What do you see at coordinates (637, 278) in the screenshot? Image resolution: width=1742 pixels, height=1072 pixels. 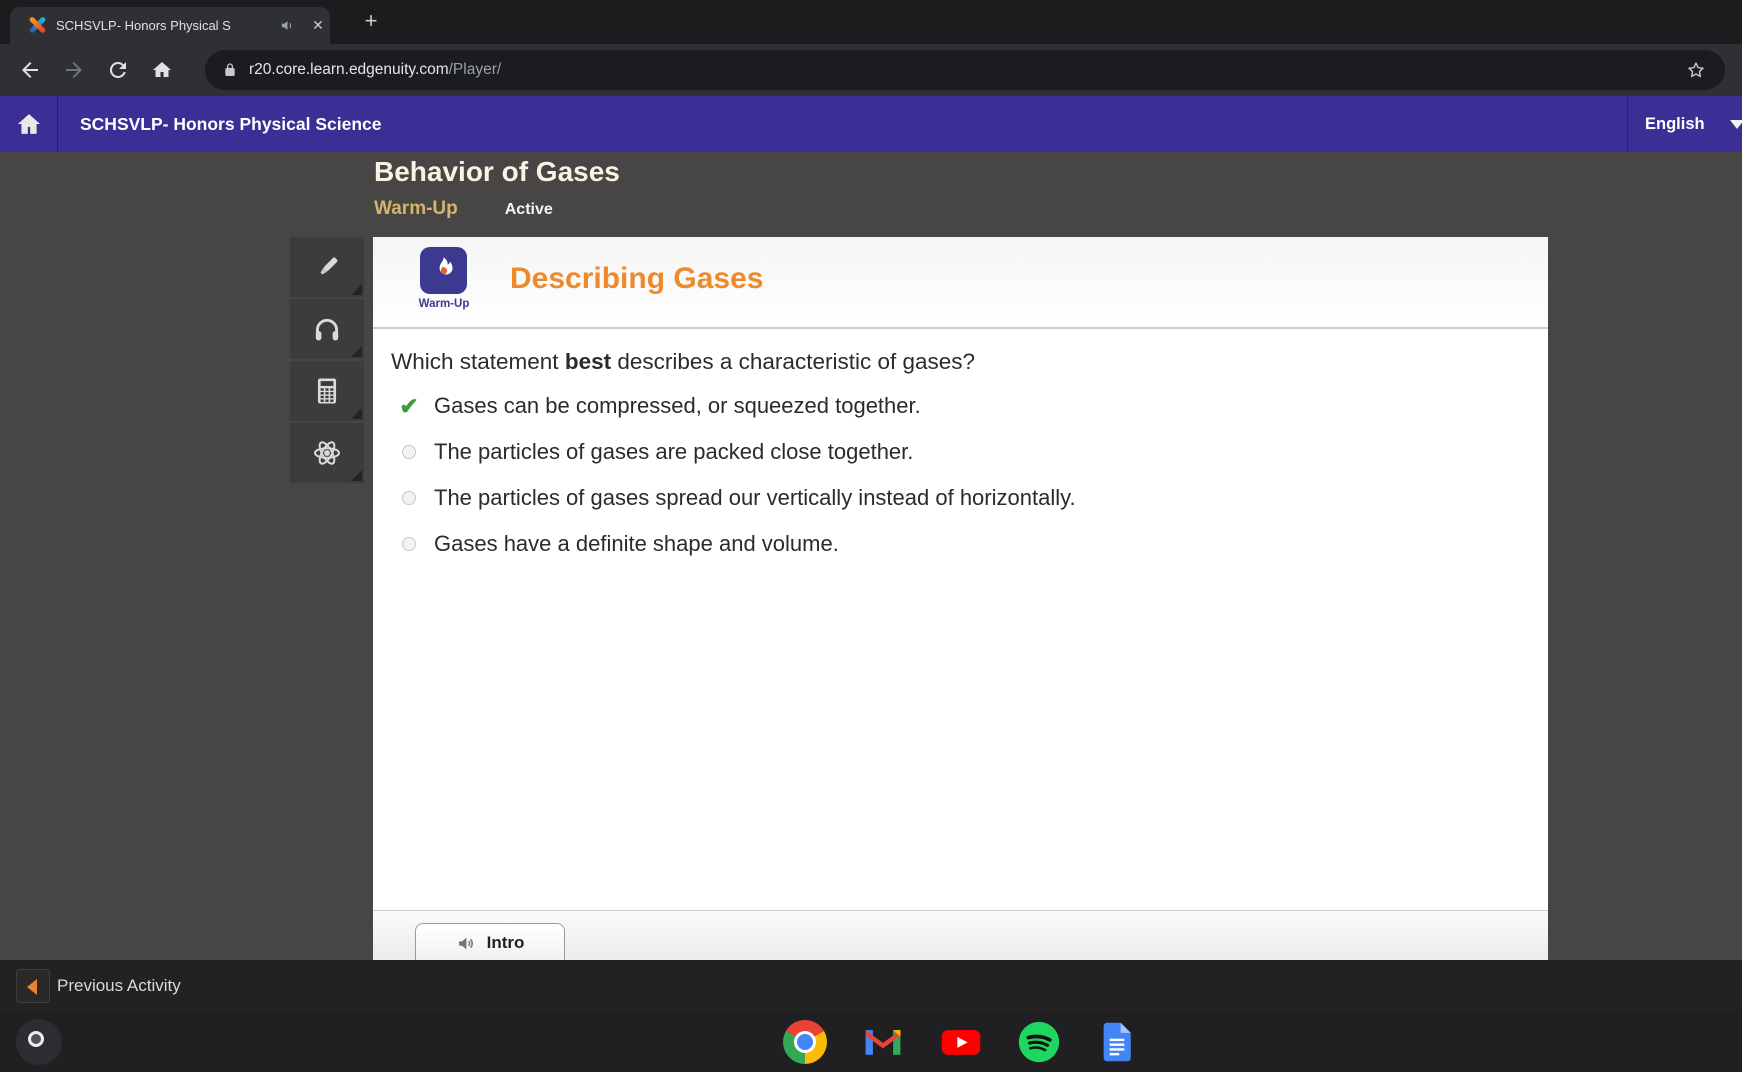 I see `activity-heading: Describing Gases` at bounding box center [637, 278].